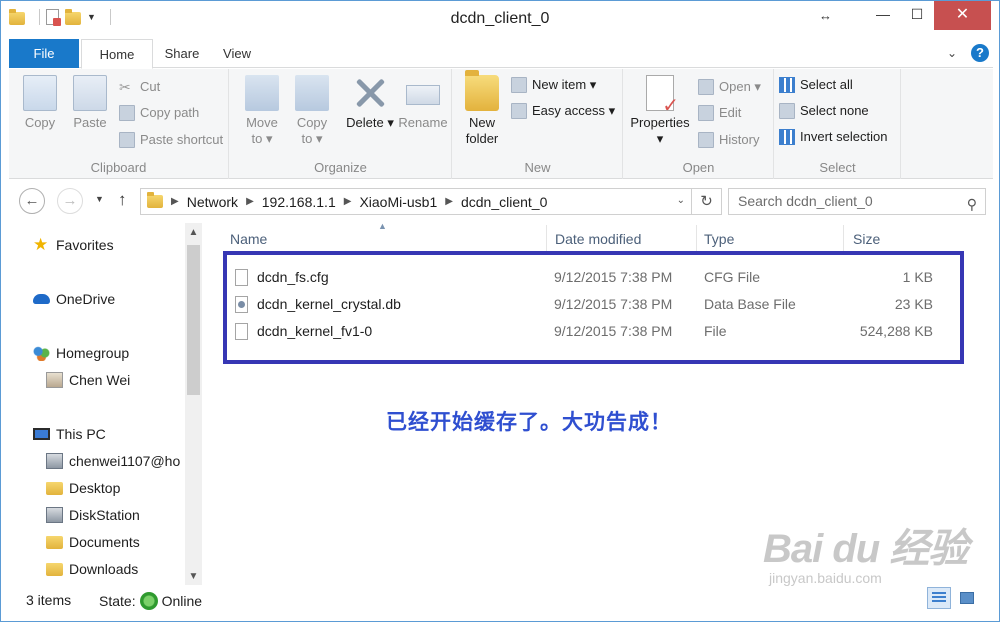  Describe the element at coordinates (299, 202) in the screenshot. I see `breadcrumb-router: 192.168.1.1` at that location.